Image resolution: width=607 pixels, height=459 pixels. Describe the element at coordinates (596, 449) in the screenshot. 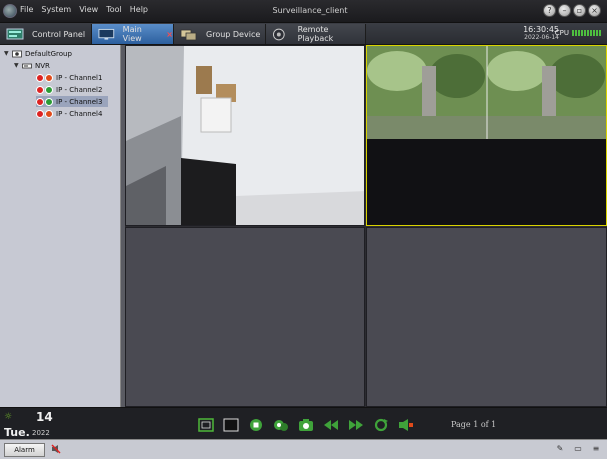

I see `options-icon: ≡` at that location.